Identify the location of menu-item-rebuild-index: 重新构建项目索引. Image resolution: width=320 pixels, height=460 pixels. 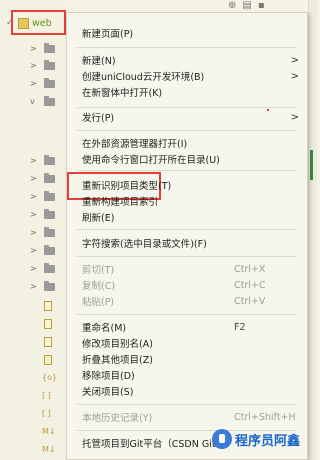
(187, 201).